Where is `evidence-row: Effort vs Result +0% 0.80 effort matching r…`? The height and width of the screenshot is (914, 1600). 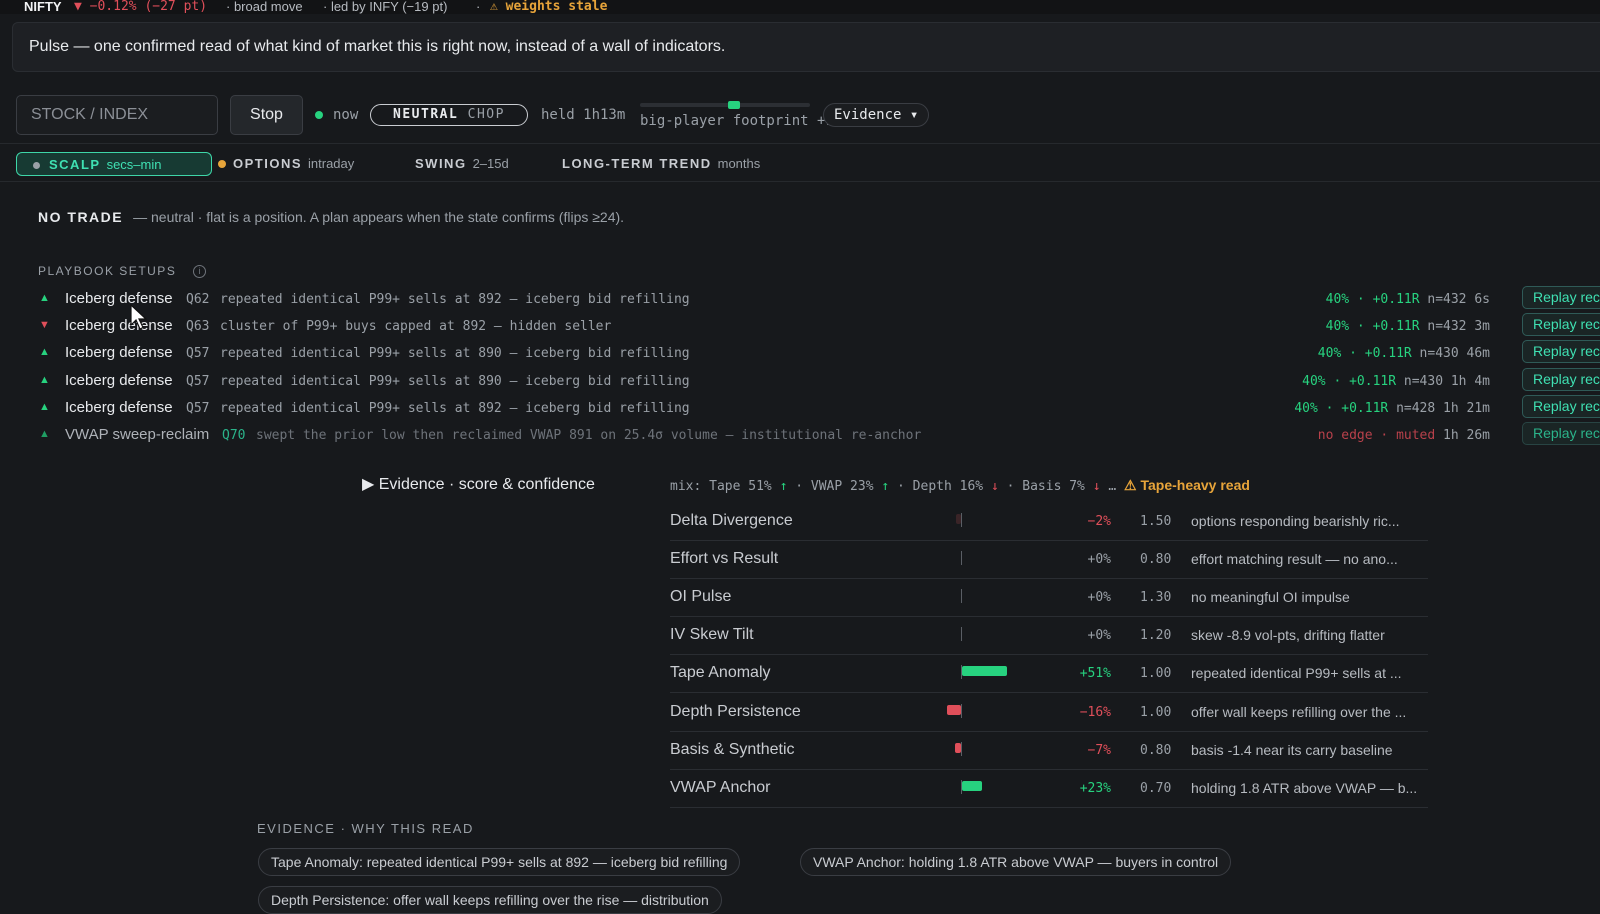
evidence-row: Effort vs Result +0% 0.80 effort matching r… is located at coordinates (1049, 560).